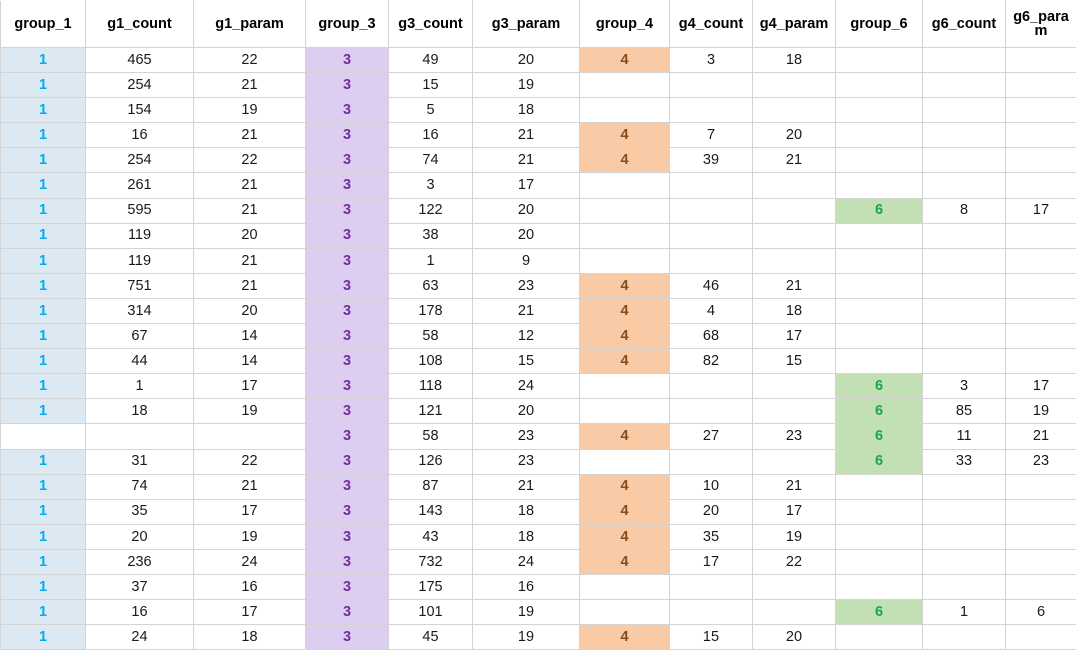  What do you see at coordinates (794, 60) in the screenshot?
I see `cell-g4-param: 18` at bounding box center [794, 60].